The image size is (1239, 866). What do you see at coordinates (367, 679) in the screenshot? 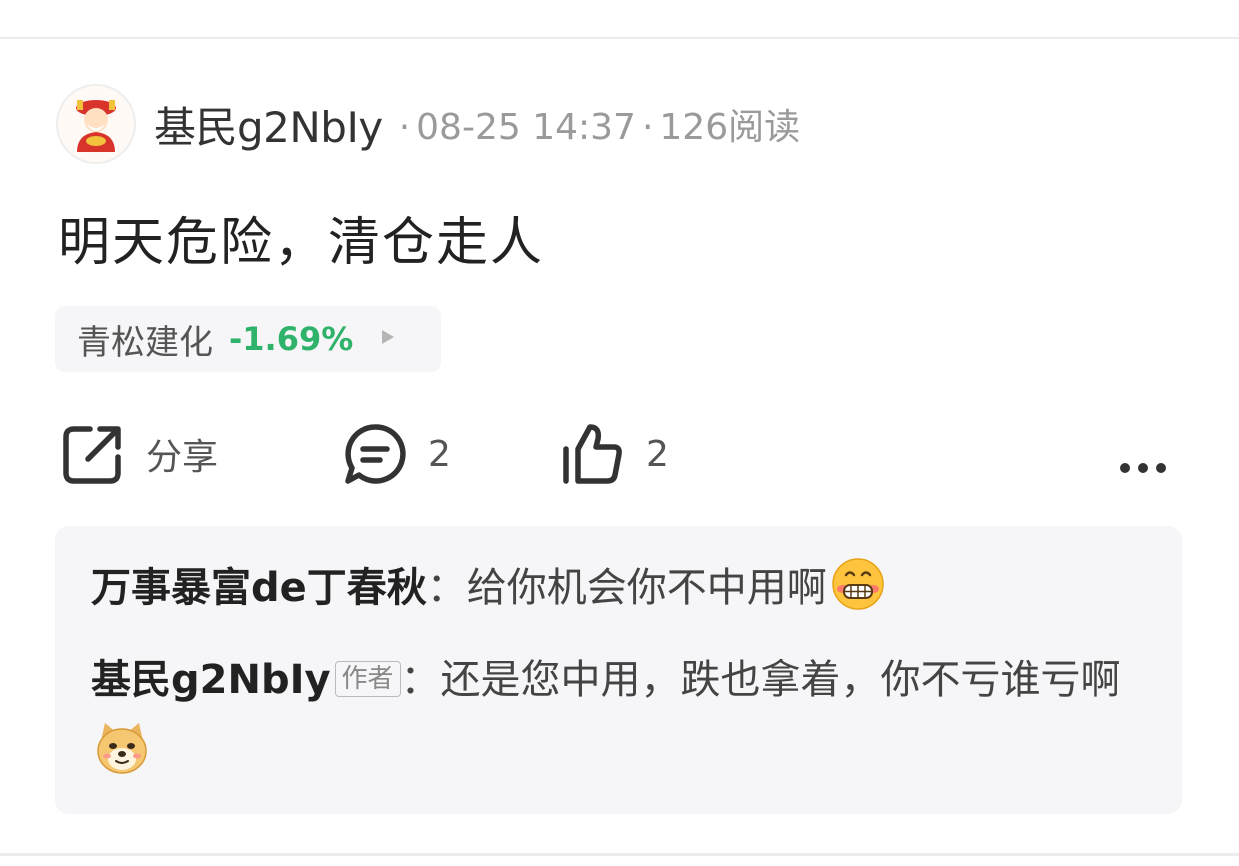
I see `author-tag: 作者` at bounding box center [367, 679].